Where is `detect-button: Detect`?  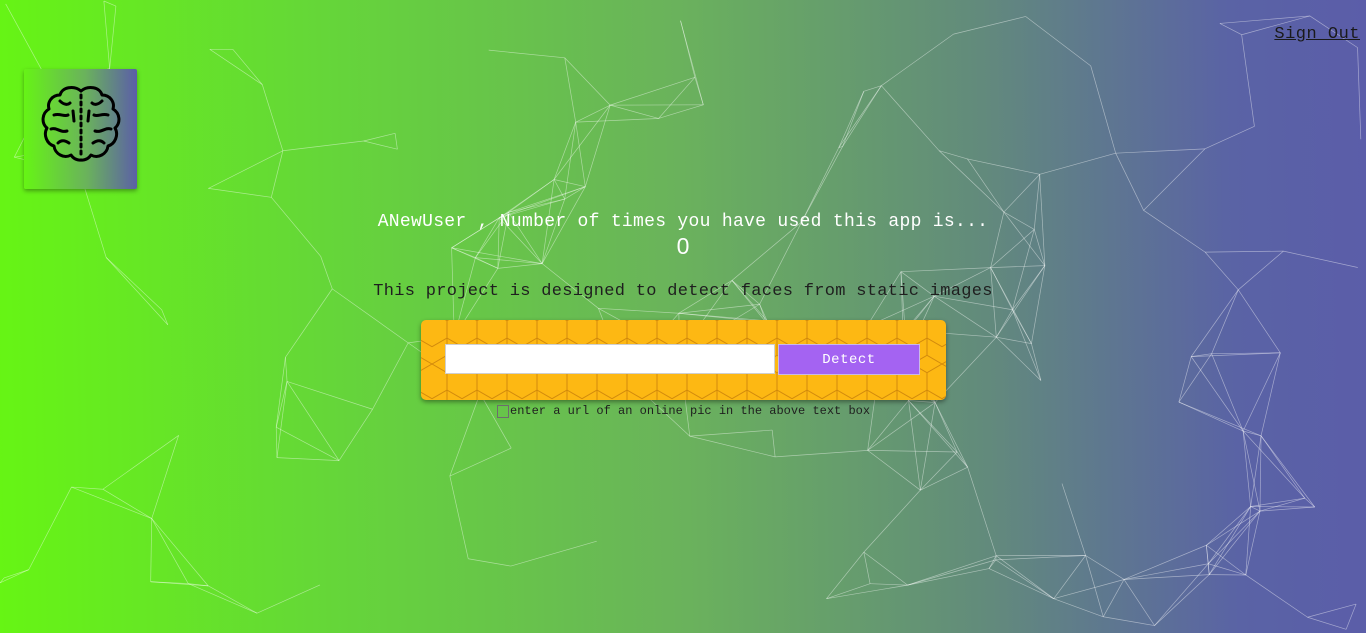
detect-button: Detect is located at coordinates (849, 359).